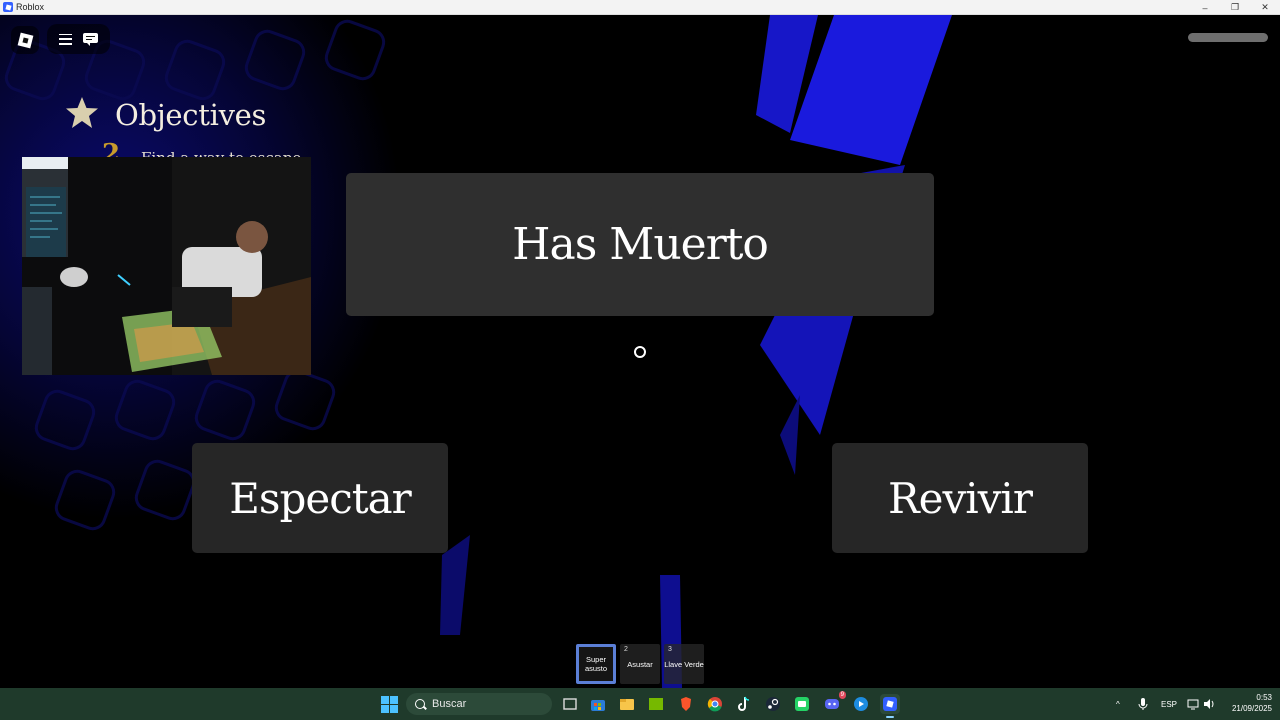 This screenshot has width=1280, height=720. What do you see at coordinates (670, 649) in the screenshot?
I see `hotbar-slot-number: 3` at bounding box center [670, 649].